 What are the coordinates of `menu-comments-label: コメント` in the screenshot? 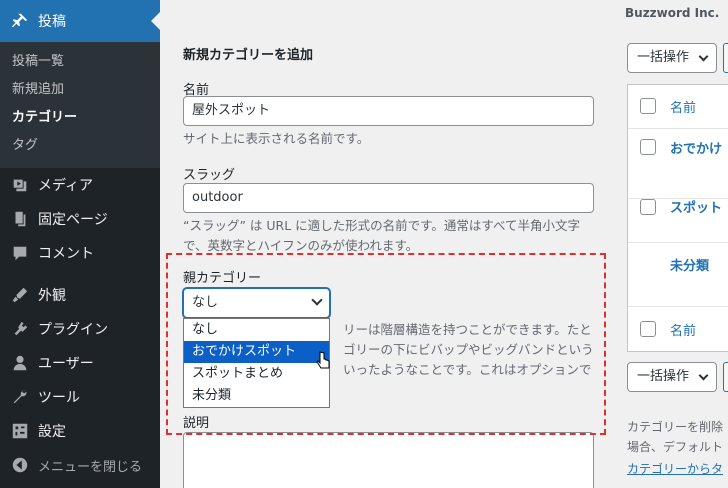 It's located at (66, 254).